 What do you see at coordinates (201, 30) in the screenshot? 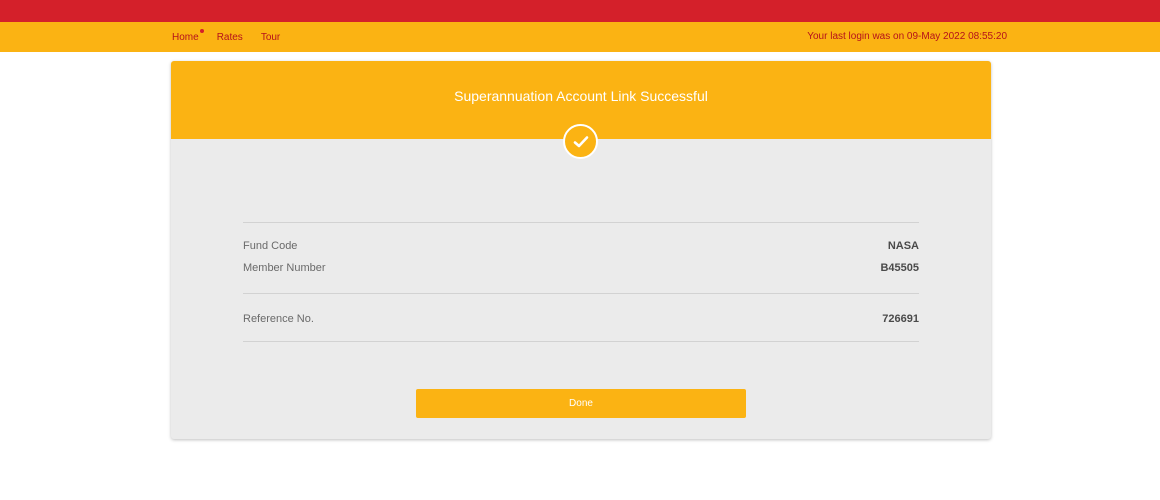
I see `notification-dot-icon` at bounding box center [201, 30].